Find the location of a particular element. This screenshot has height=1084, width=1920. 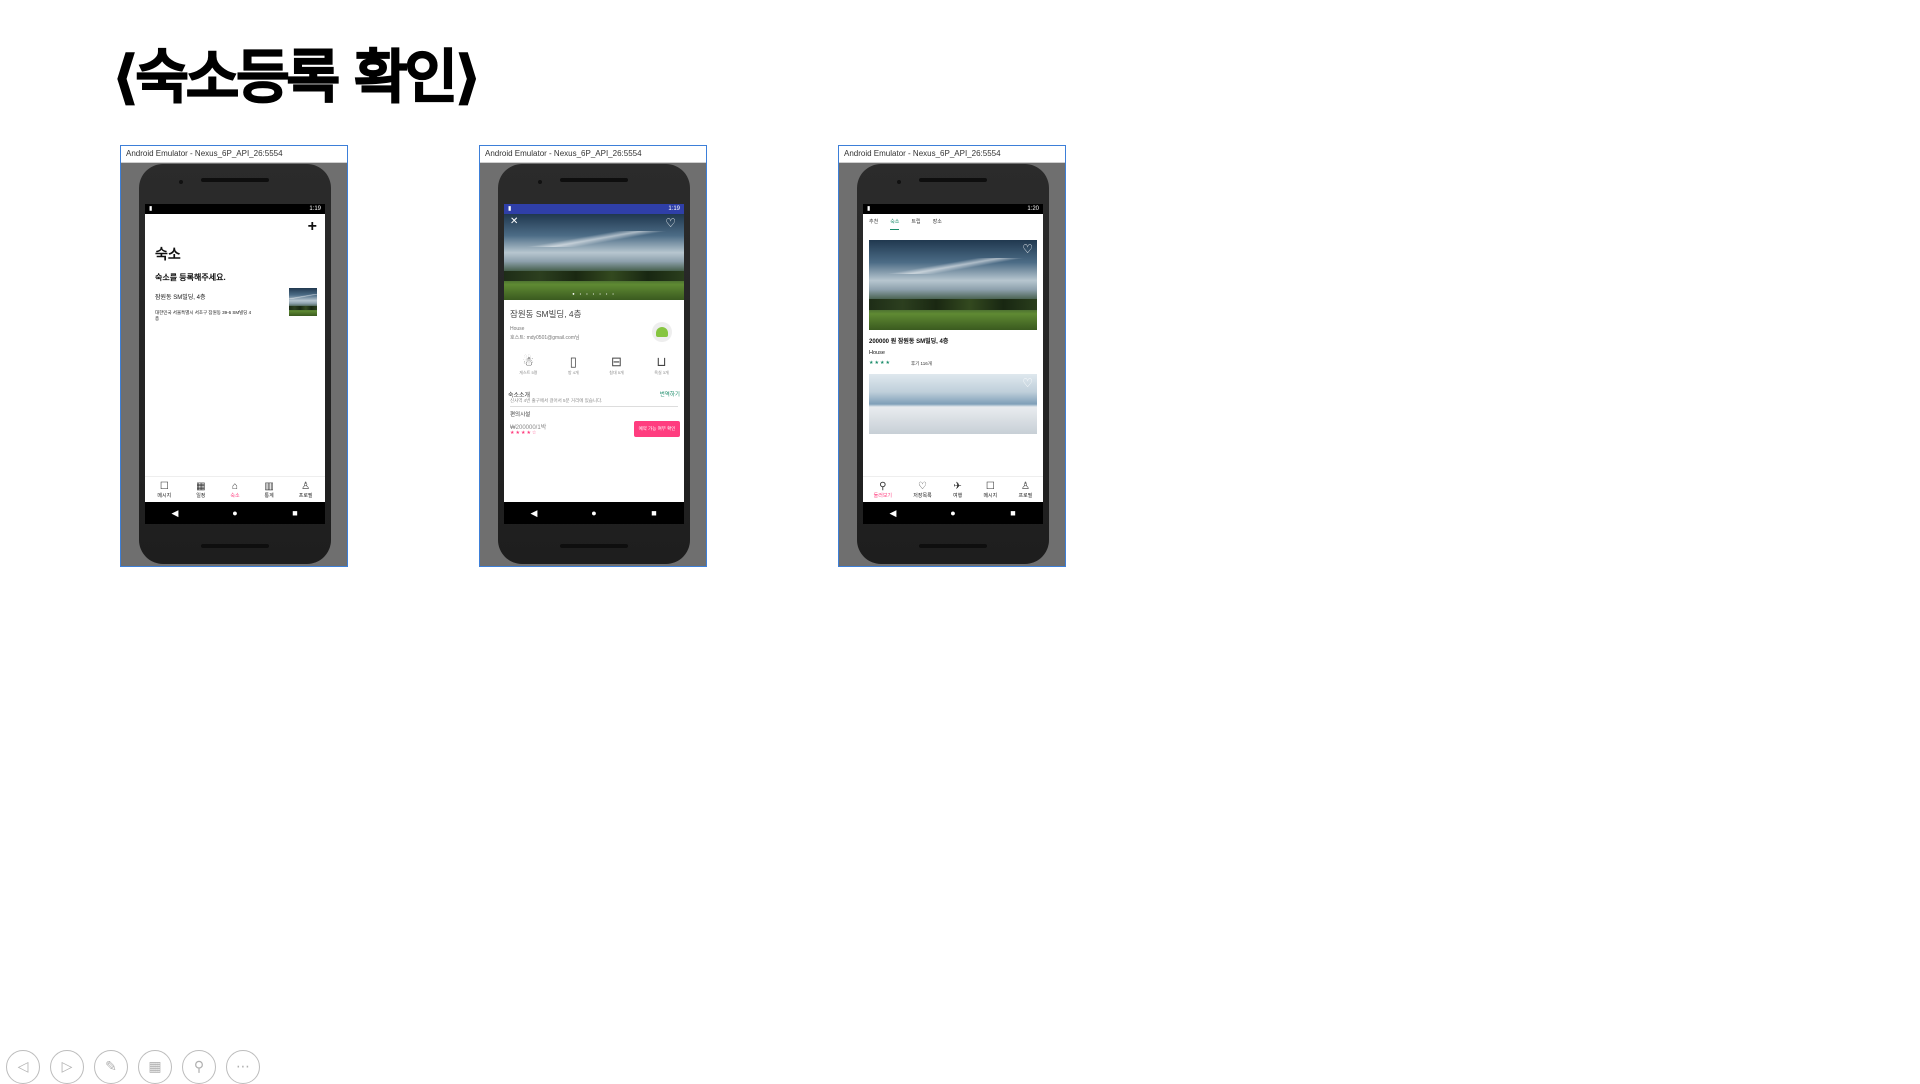

listing-photo: ● • • • • • • is located at coordinates (594, 257).